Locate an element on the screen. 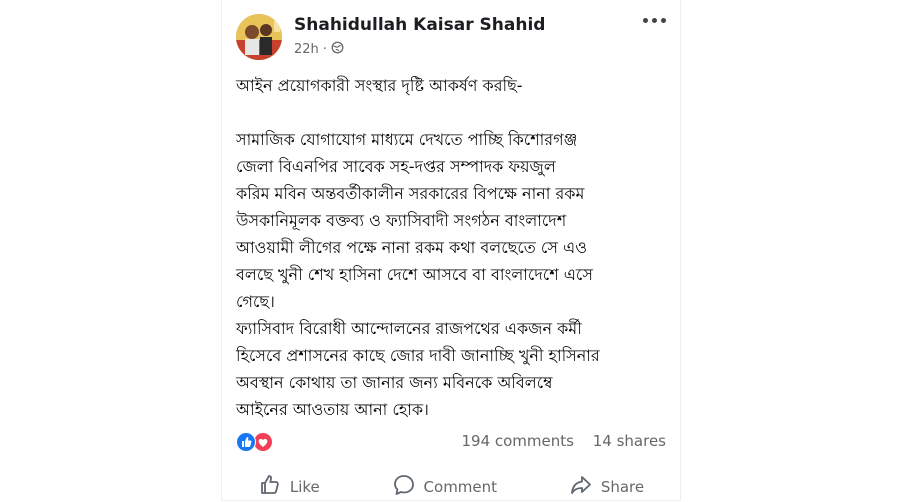 This screenshot has width=900, height=502. share-button: Share is located at coordinates (606, 487).